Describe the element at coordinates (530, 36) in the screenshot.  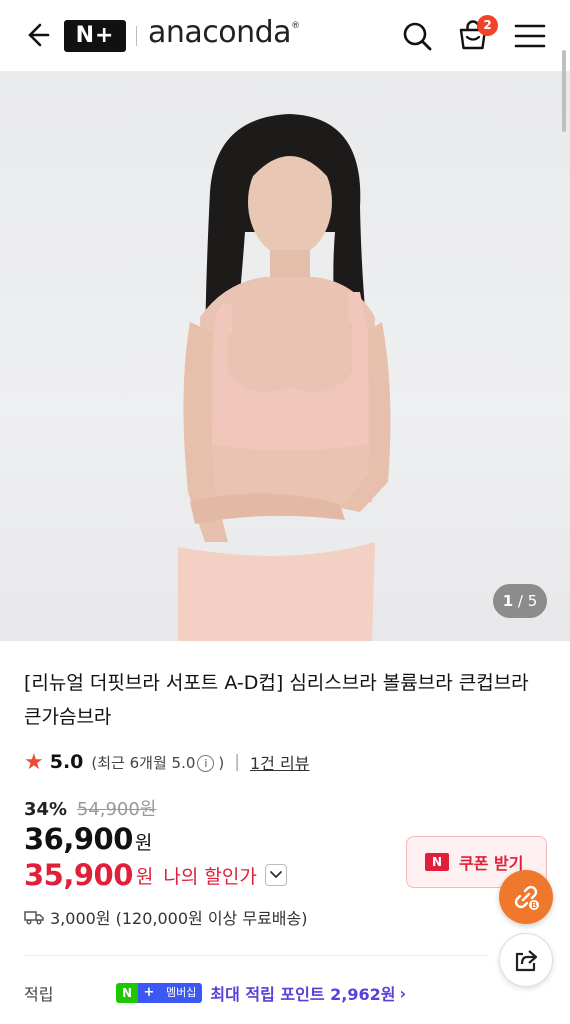
I see `hamburger-menu-icon` at that location.